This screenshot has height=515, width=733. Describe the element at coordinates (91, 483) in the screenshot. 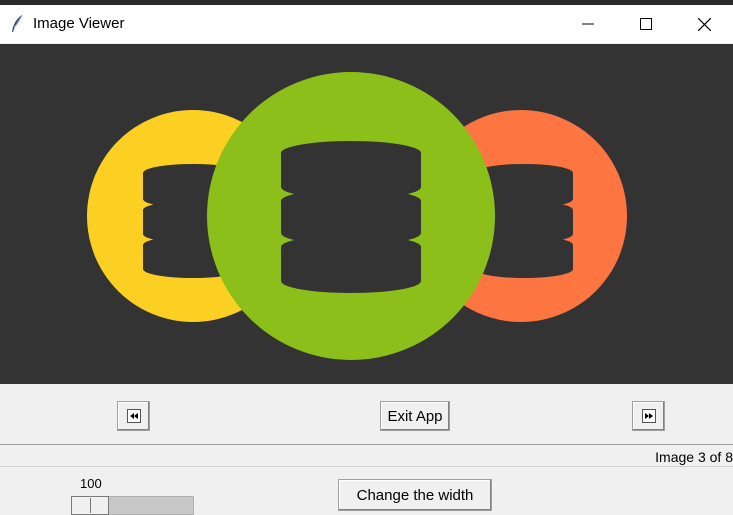

I see `scale-value: 100` at that location.